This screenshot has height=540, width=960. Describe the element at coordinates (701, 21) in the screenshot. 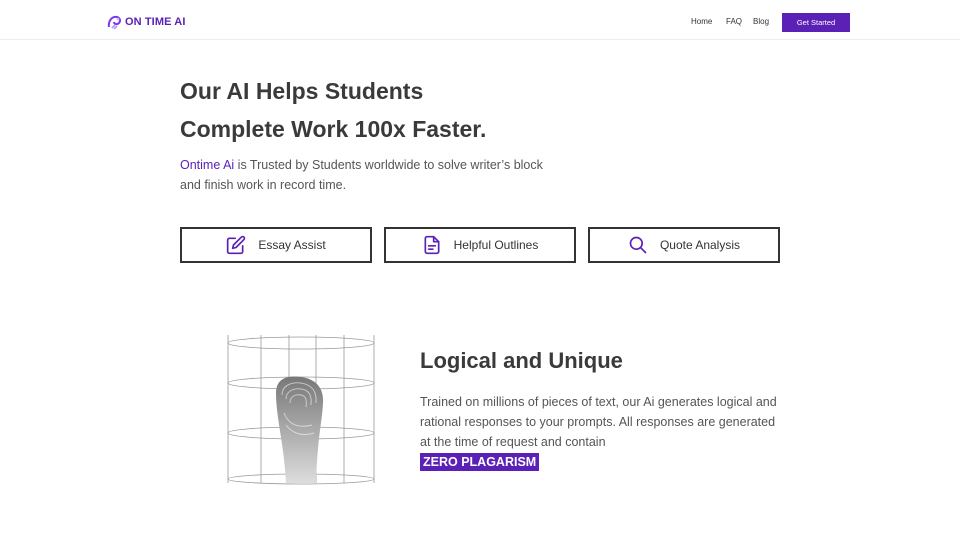

I see `nav-home-link: Home` at that location.